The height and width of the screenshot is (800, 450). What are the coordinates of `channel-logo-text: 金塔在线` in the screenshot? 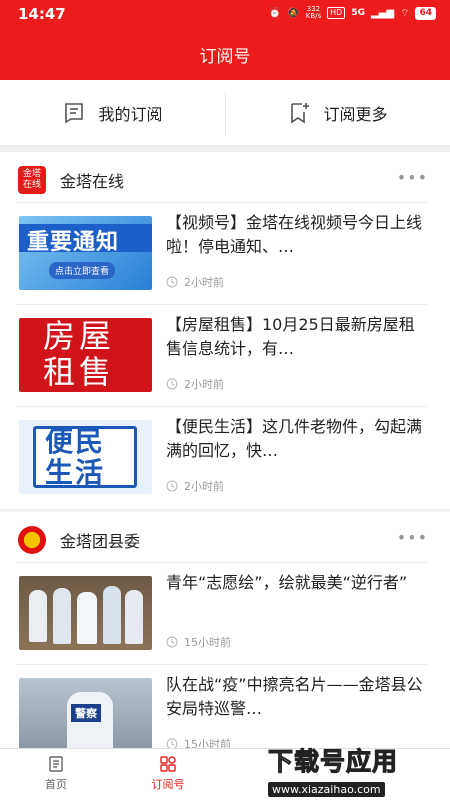 It's located at (31, 179).